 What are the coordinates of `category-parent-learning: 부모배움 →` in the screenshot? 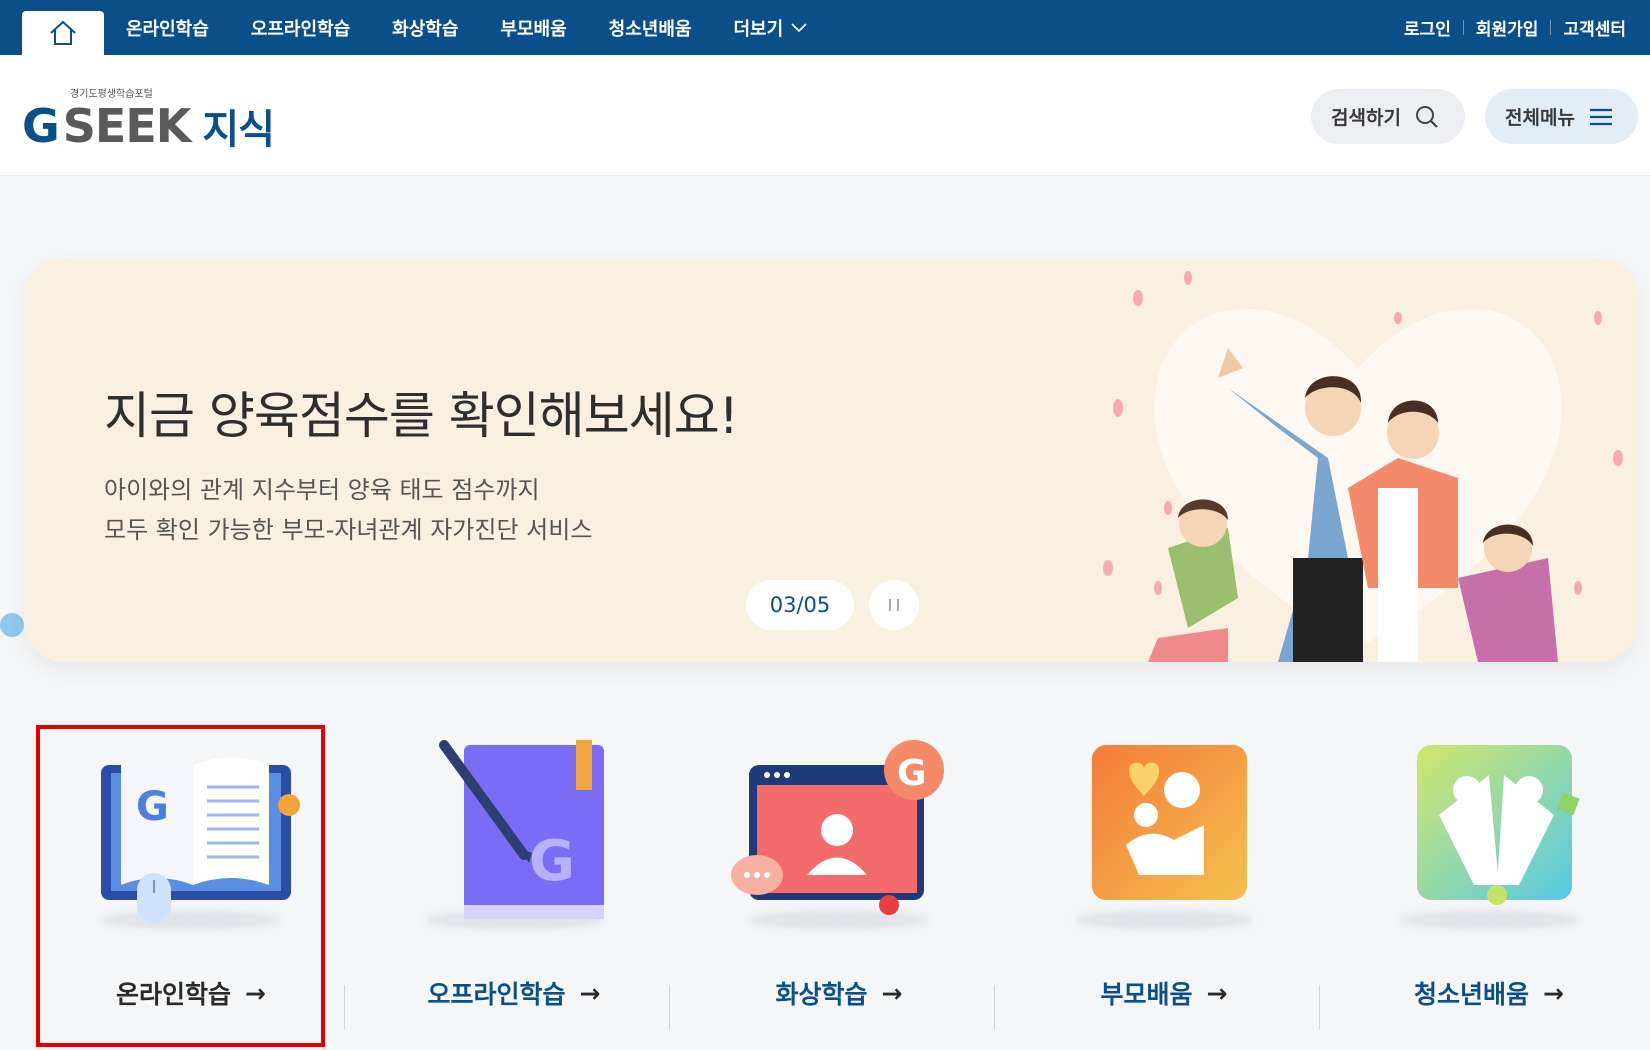 It's located at (1164, 885).